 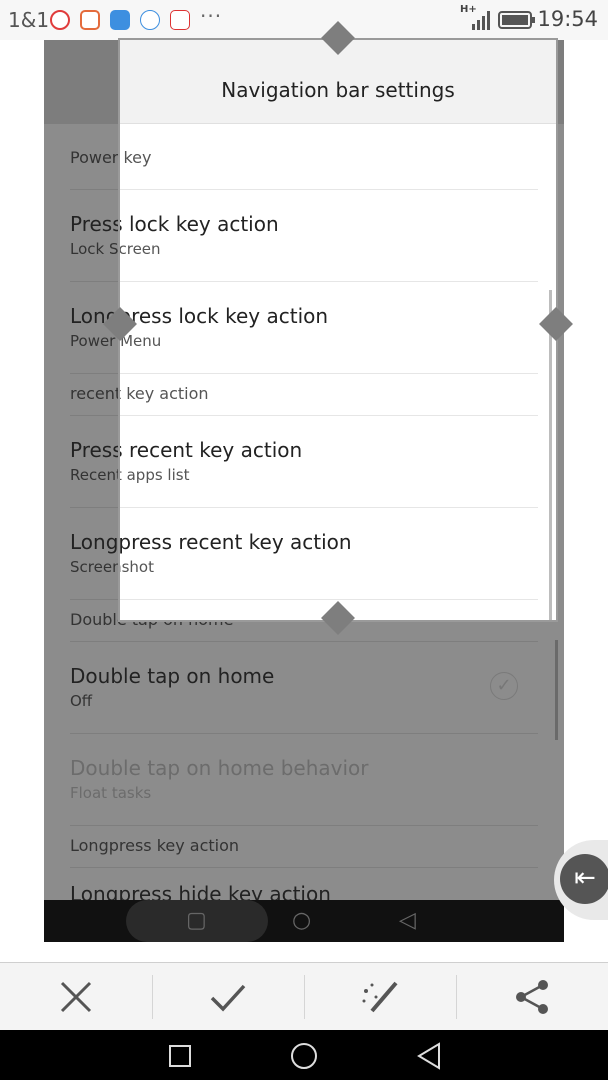 I want to click on notification-icon-s, so click(x=60, y=20).